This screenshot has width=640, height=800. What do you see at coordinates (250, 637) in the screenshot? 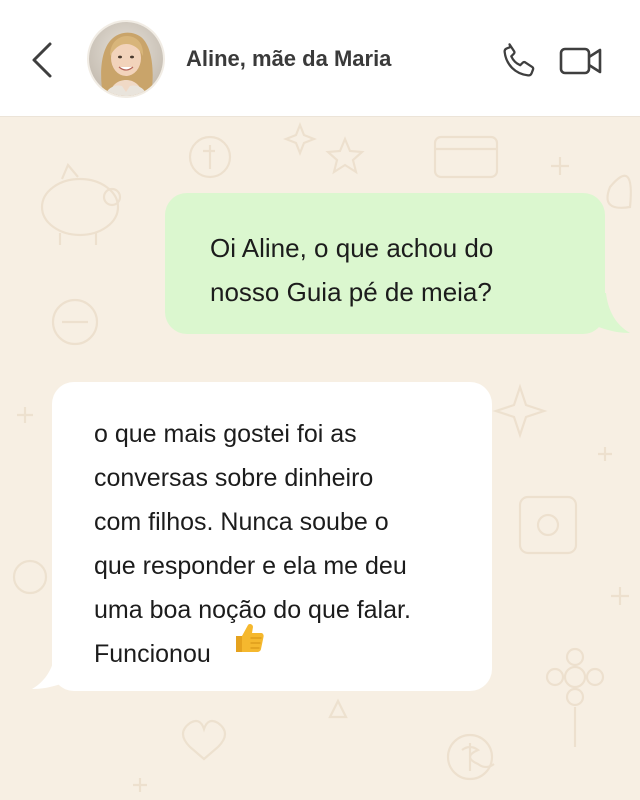
I see `thumbs-up-icon` at bounding box center [250, 637].